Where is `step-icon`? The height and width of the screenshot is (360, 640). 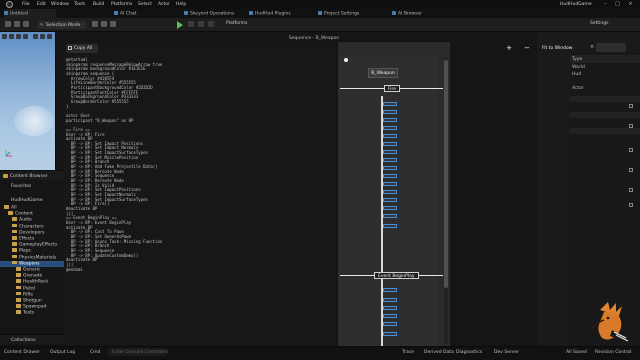 step-icon is located at coordinates (191, 24).